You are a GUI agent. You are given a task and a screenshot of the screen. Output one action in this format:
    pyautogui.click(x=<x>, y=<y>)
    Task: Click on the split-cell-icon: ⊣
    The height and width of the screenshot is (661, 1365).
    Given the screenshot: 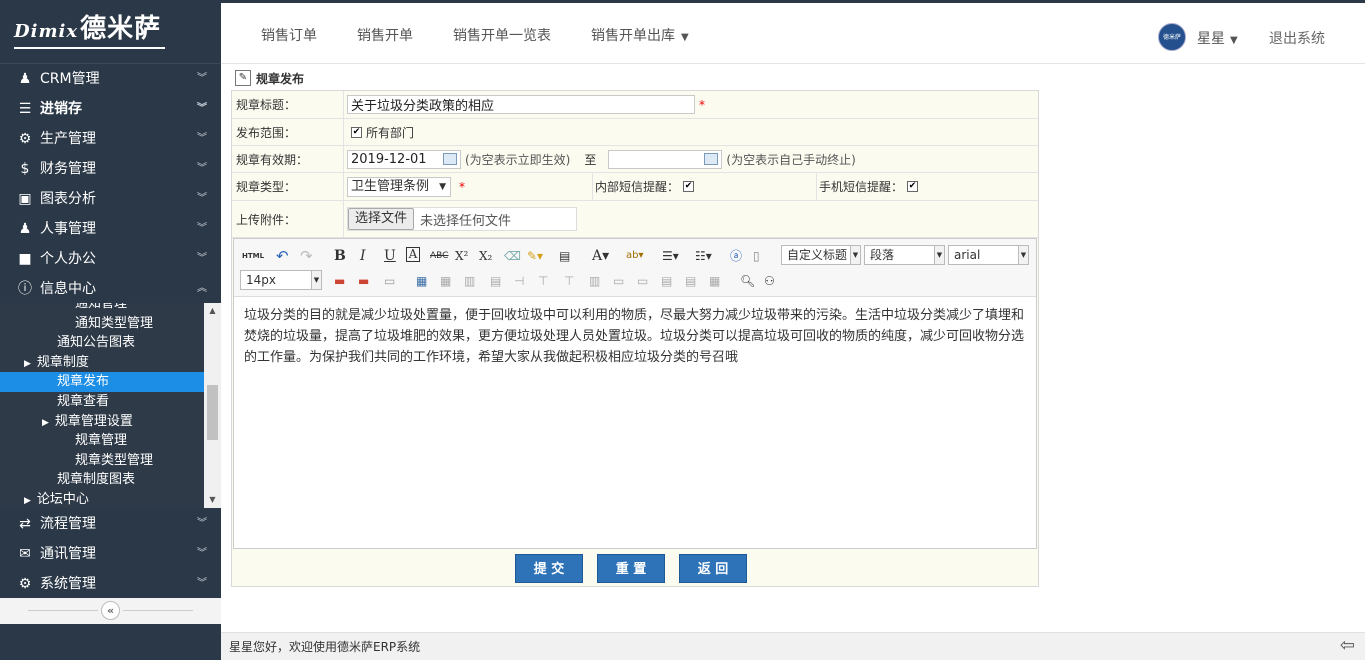 What is the action you would take?
    pyautogui.click(x=519, y=281)
    